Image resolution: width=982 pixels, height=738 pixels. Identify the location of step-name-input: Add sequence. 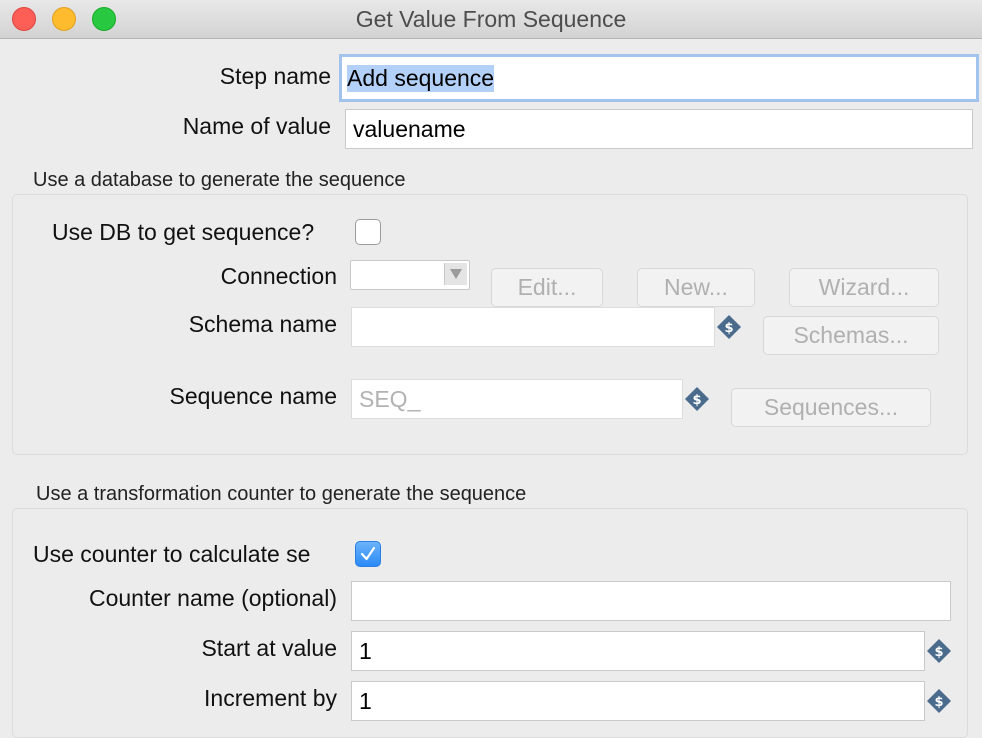
(659, 78).